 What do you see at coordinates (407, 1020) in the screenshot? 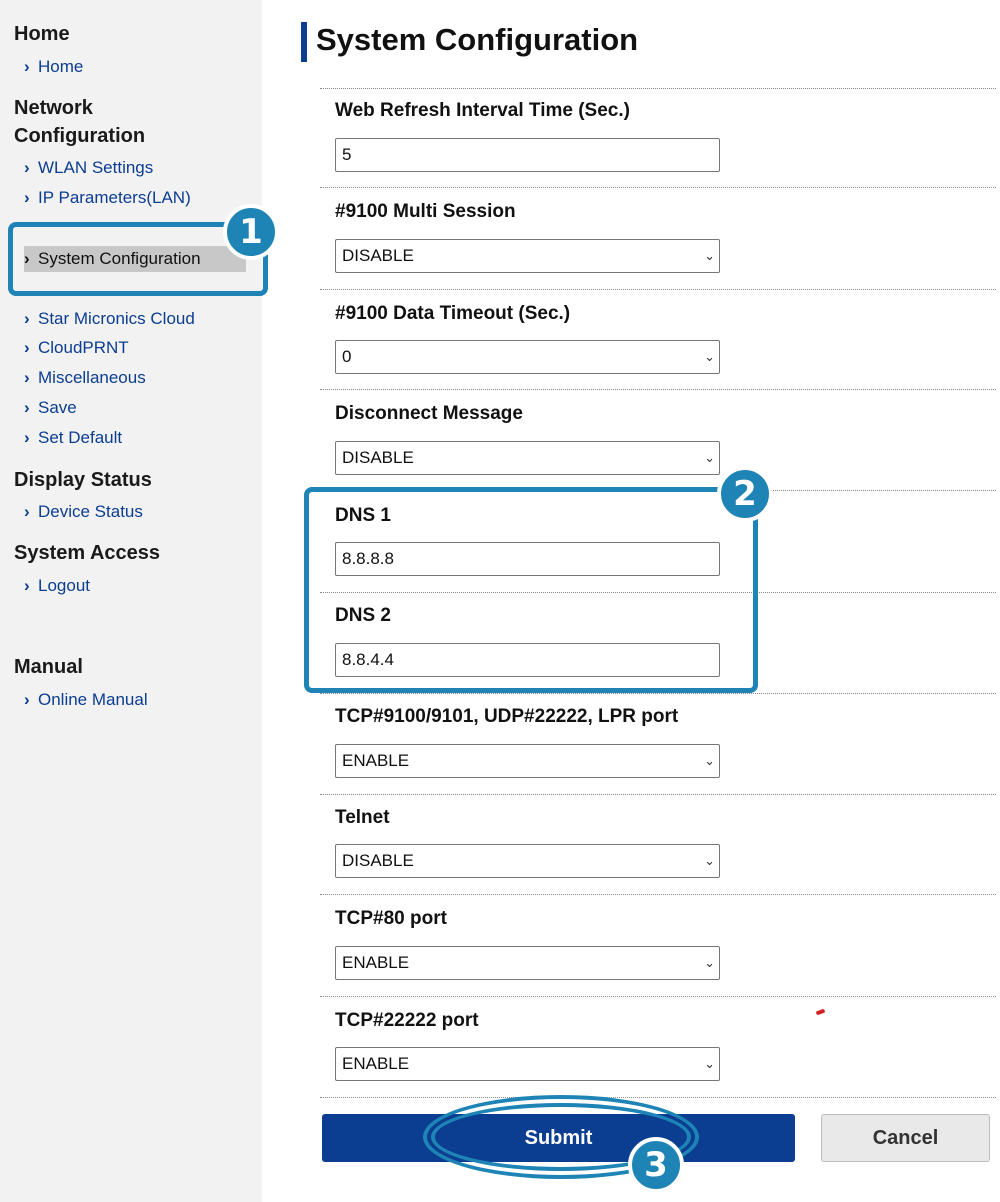
I see `label-tcp-22222-port: TCP#22222 port` at bounding box center [407, 1020].